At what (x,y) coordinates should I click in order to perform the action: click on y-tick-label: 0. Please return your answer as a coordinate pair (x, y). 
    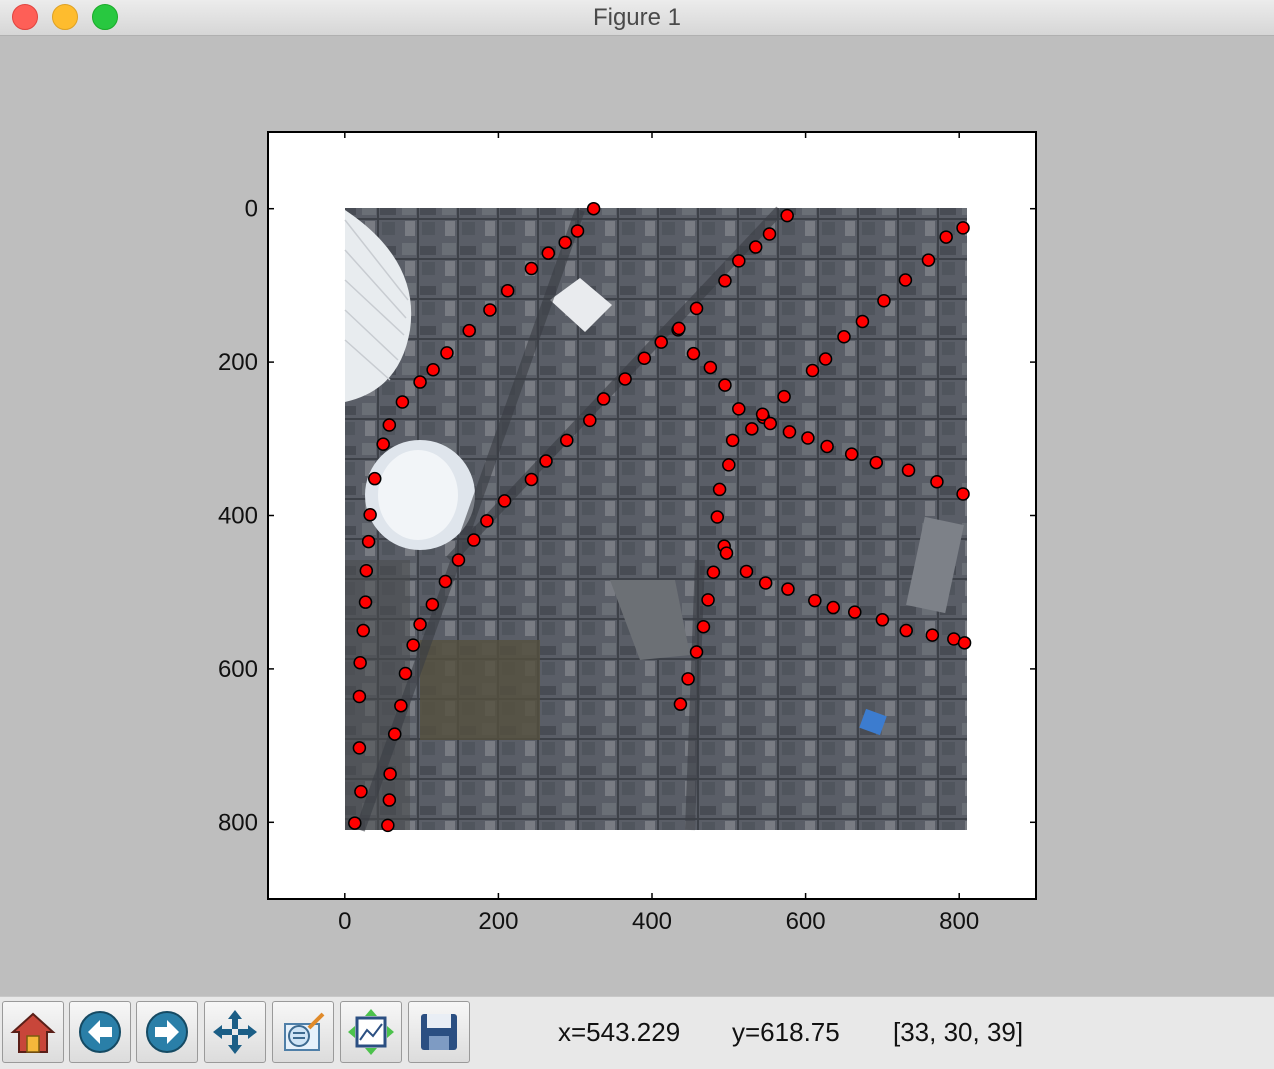
    Looking at the image, I should click on (251, 209).